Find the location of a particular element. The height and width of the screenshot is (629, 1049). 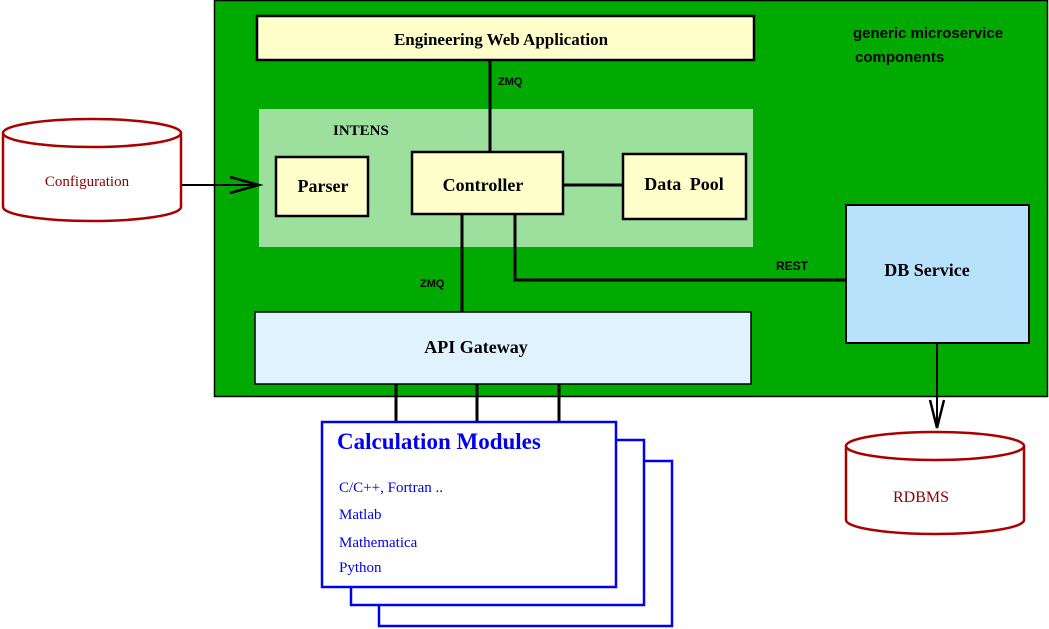

controller-label: Controller is located at coordinates (483, 185).